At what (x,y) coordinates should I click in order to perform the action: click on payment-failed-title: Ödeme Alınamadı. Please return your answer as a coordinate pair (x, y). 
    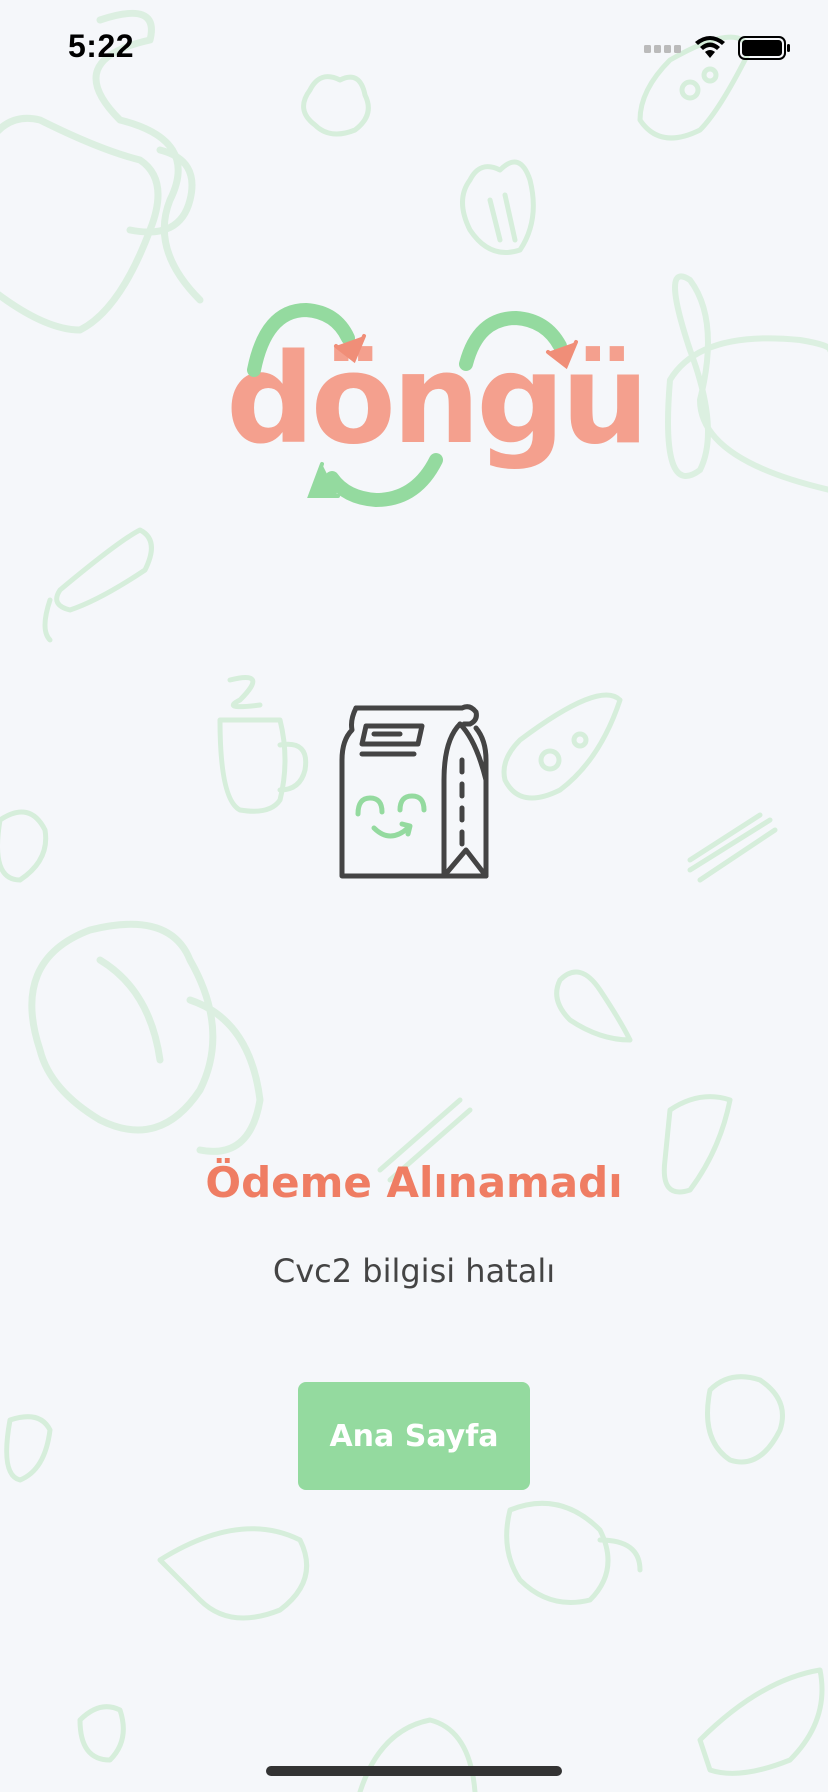
    Looking at the image, I should click on (414, 1182).